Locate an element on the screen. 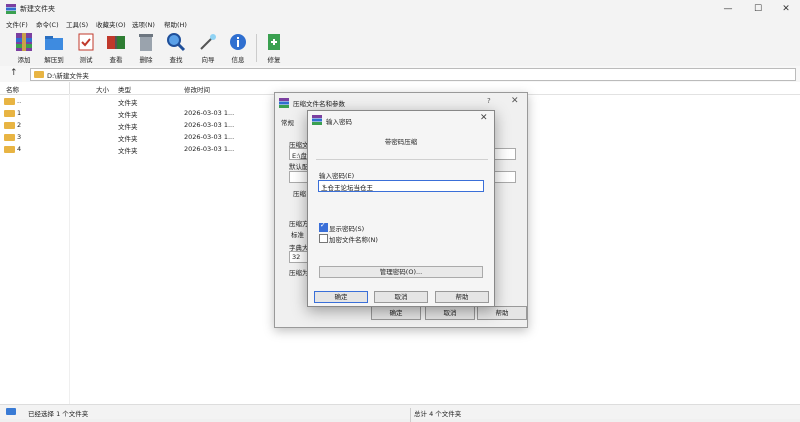  path-field: D:\新建文件夹 is located at coordinates (413, 74).